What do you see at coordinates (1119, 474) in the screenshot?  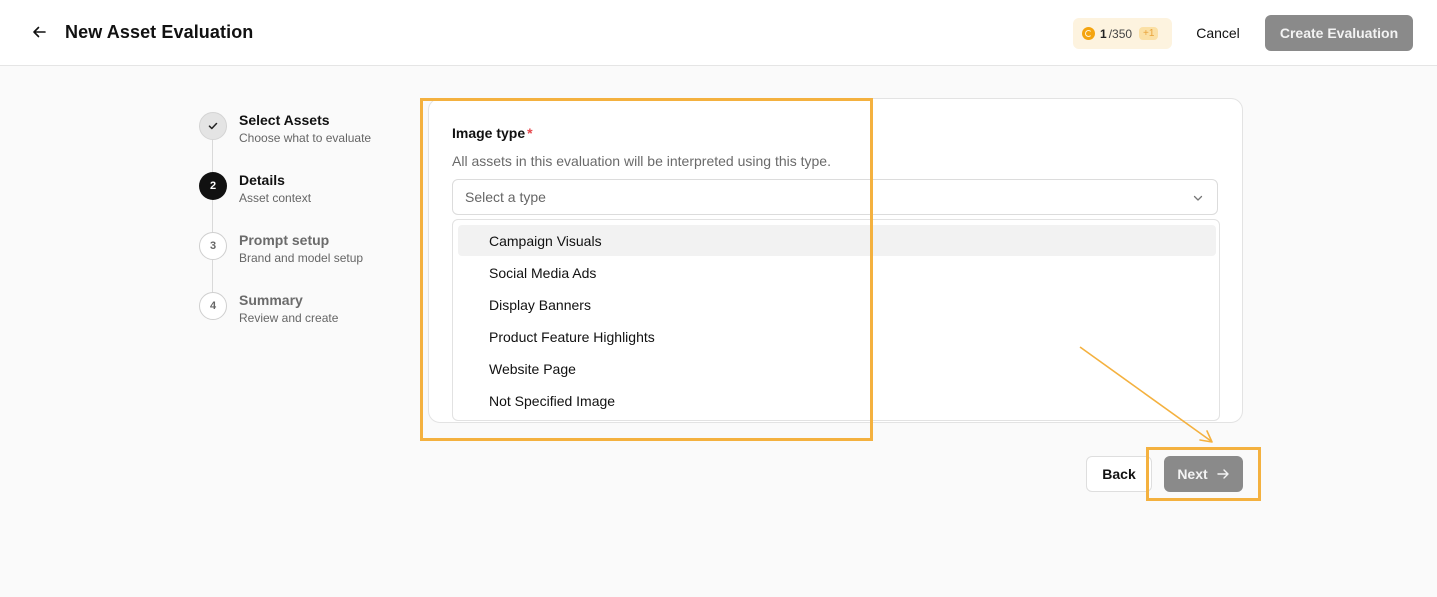 I see `back-button: Back` at bounding box center [1119, 474].